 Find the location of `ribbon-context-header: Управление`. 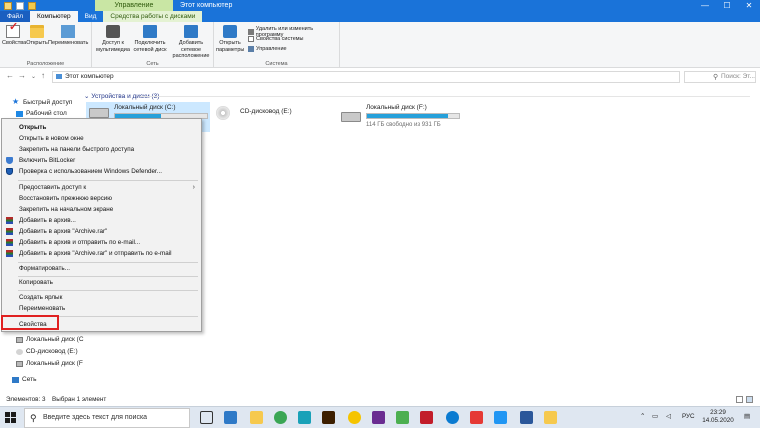

ribbon-context-header: Управление is located at coordinates (134, 5).